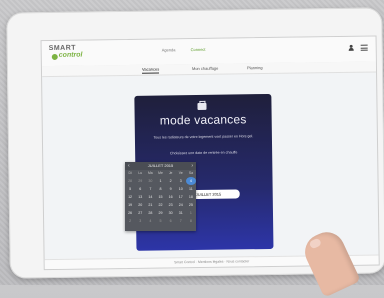  What do you see at coordinates (130, 173) in the screenshot?
I see `weekday: Di` at bounding box center [130, 173].